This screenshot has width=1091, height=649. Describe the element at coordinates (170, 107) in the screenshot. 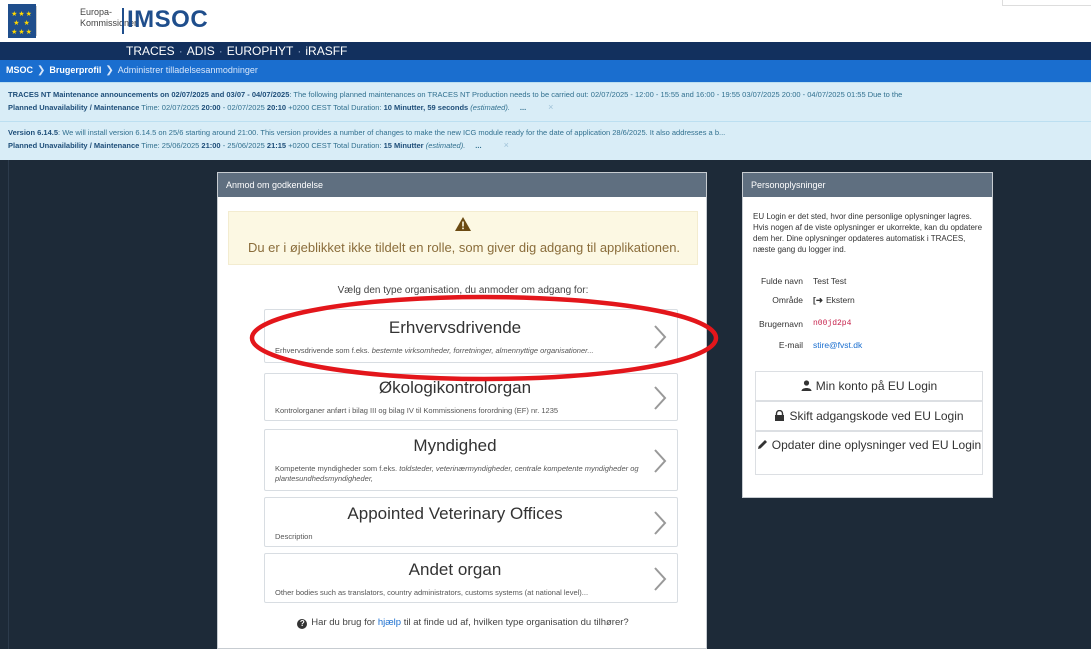

I see `alert-1-time-prefix: Time: 02/07/2025` at that location.